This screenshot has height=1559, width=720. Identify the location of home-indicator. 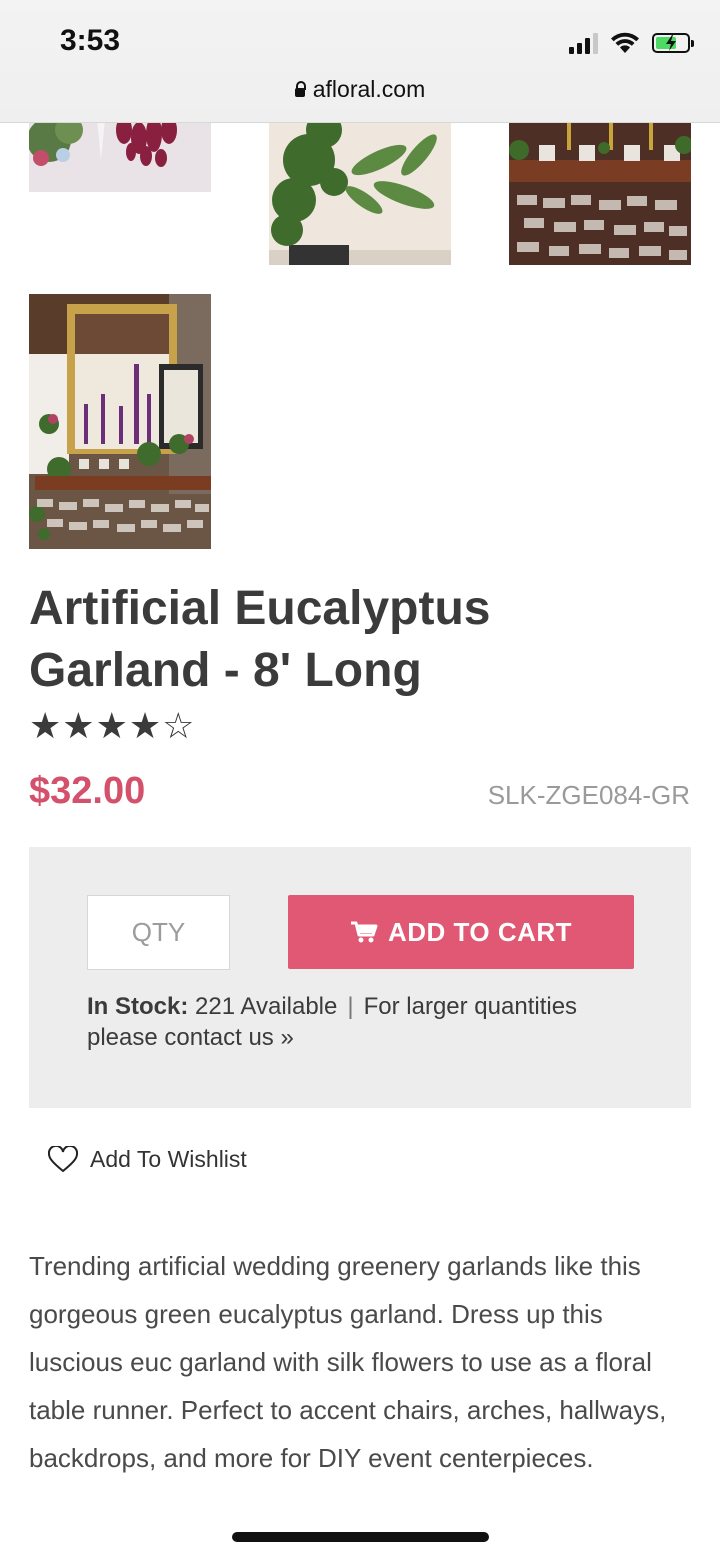
(360, 1537).